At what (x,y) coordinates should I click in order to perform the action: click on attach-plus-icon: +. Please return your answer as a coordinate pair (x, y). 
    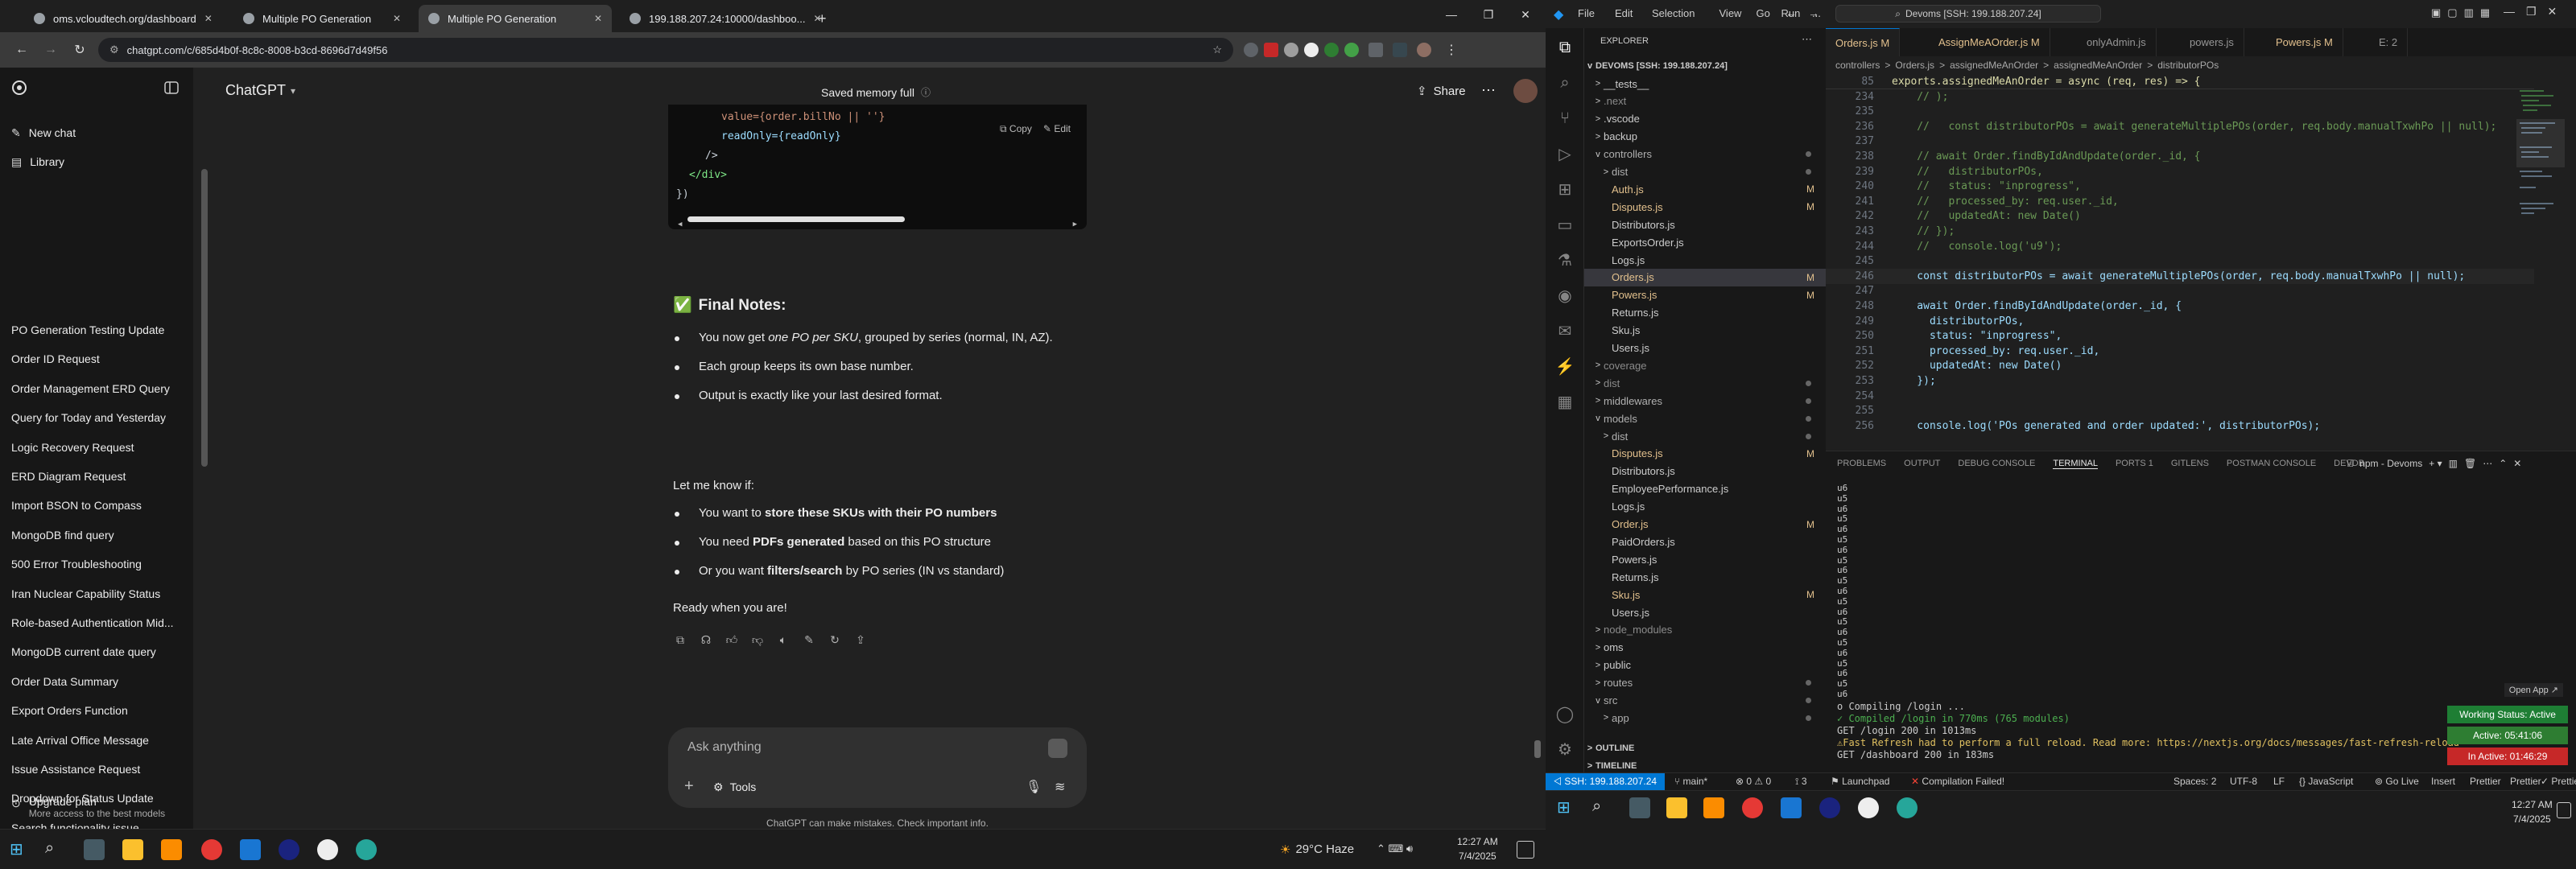
    Looking at the image, I should click on (689, 786).